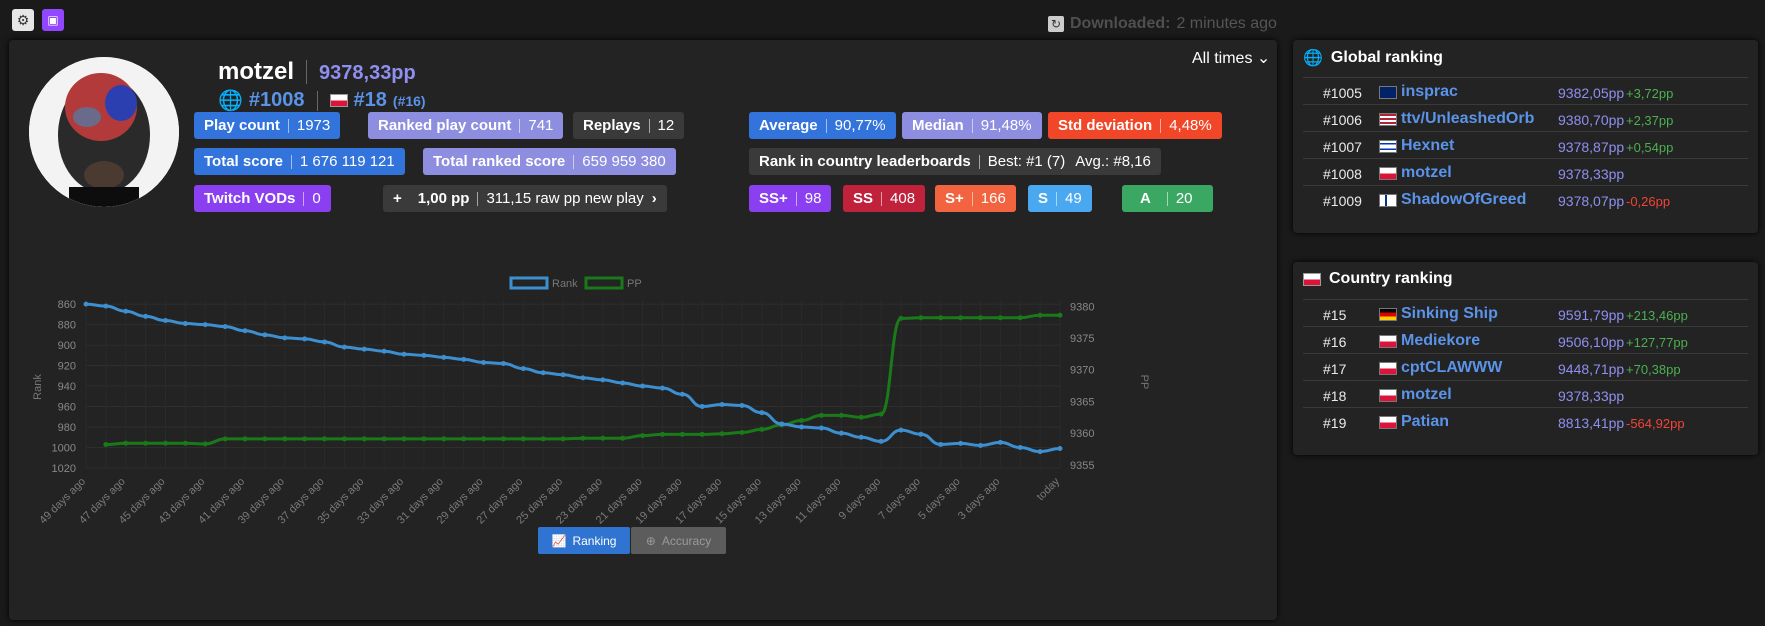 The image size is (1765, 626). What do you see at coordinates (884, 198) in the screenshot?
I see `ss-tag: SS 408` at bounding box center [884, 198].